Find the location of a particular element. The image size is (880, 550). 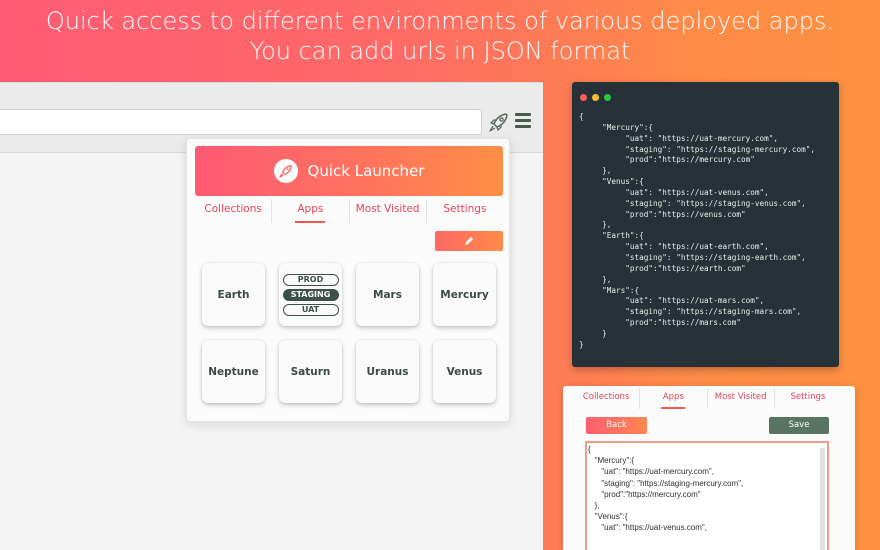

app-card-mercury: Mercury is located at coordinates (464, 294).